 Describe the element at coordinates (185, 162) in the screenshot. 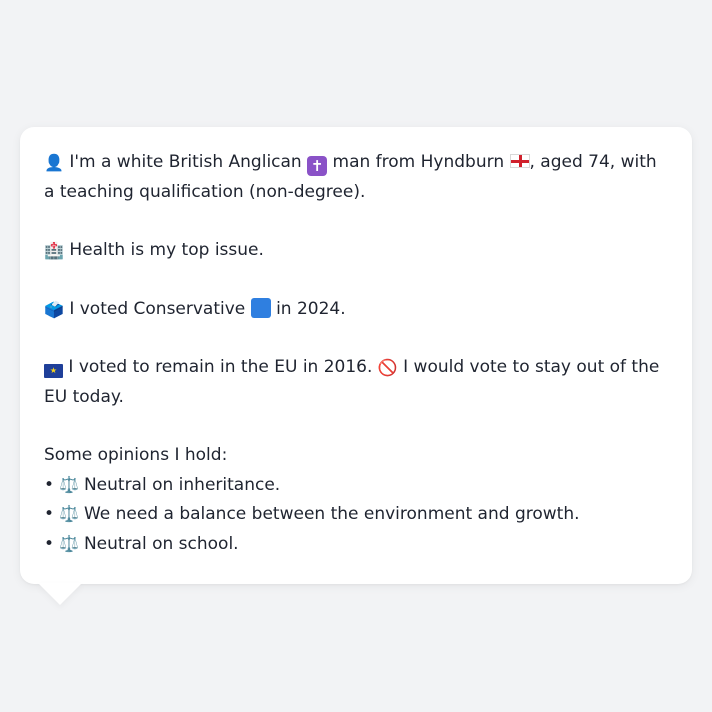

I see `identity-text-1: I'm a white British Anglican` at that location.